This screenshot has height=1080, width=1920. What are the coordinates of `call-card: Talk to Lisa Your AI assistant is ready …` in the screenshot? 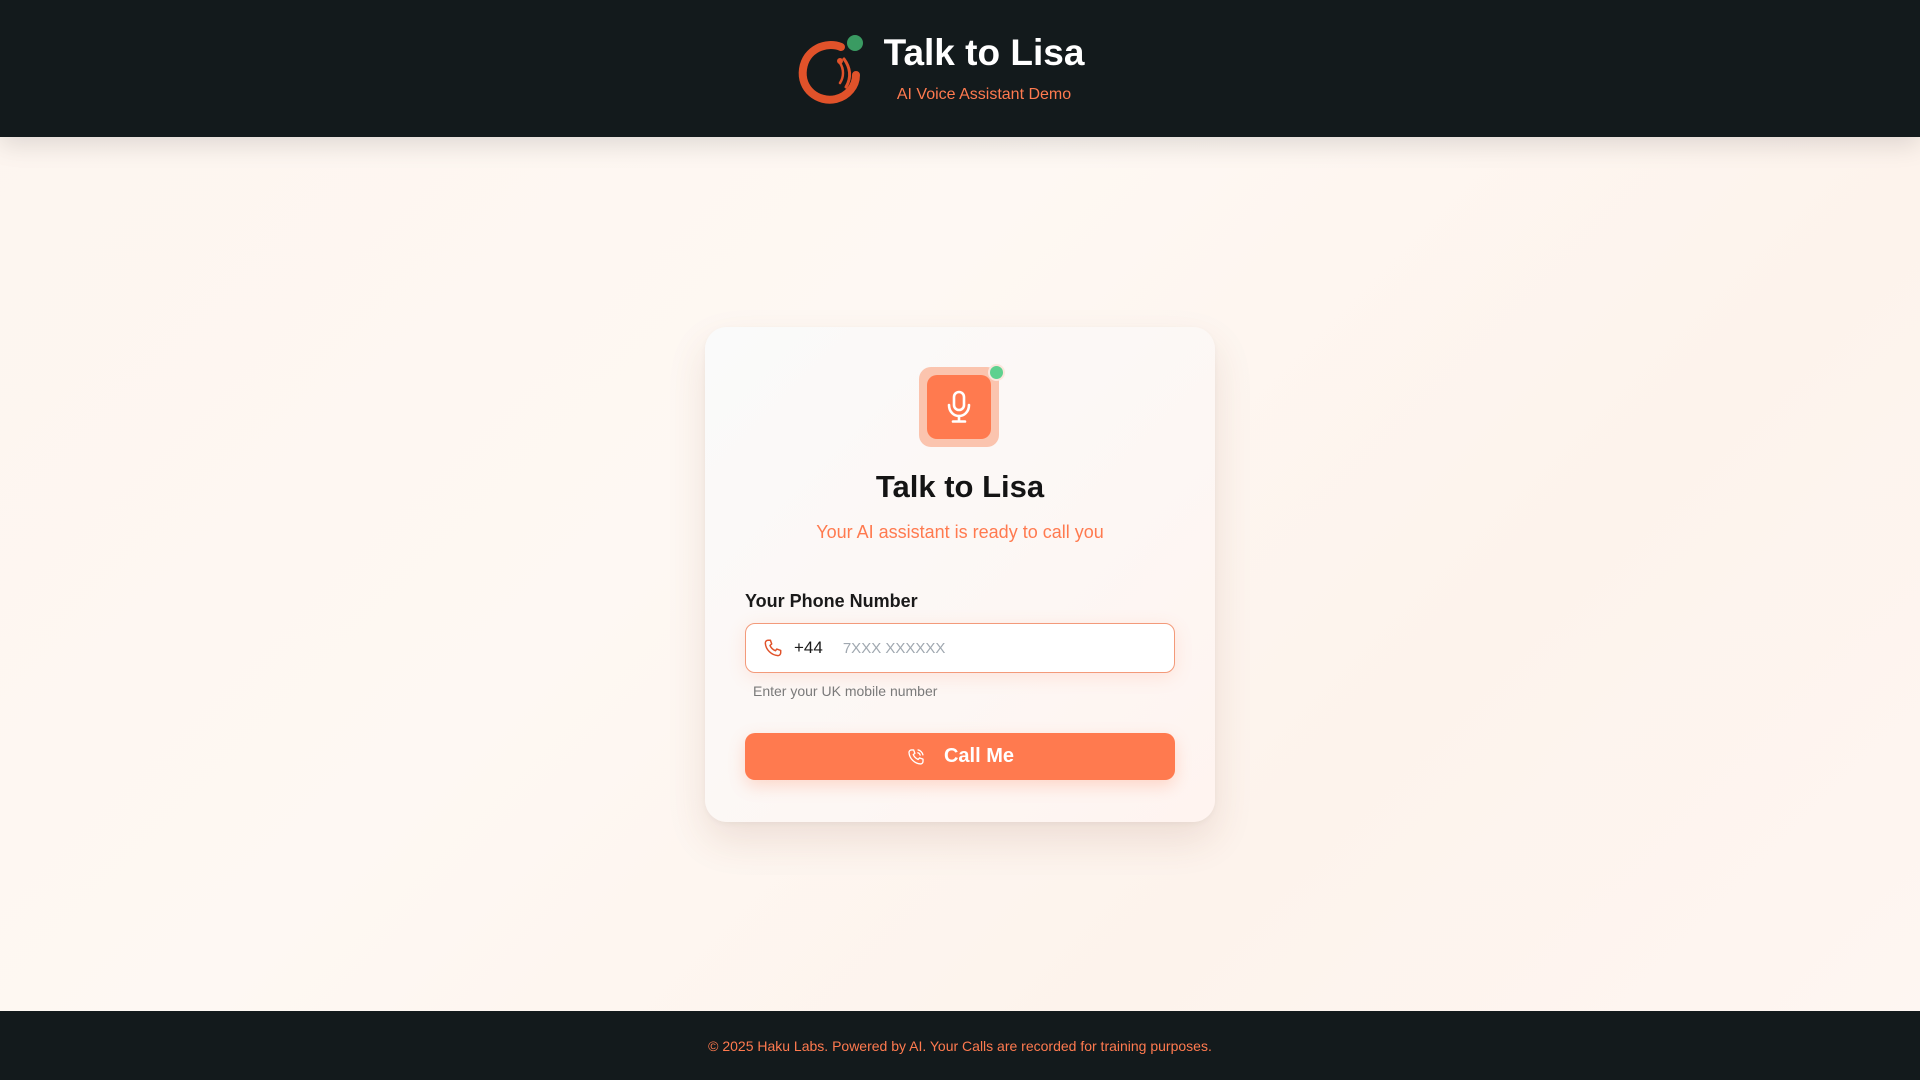 It's located at (960, 574).